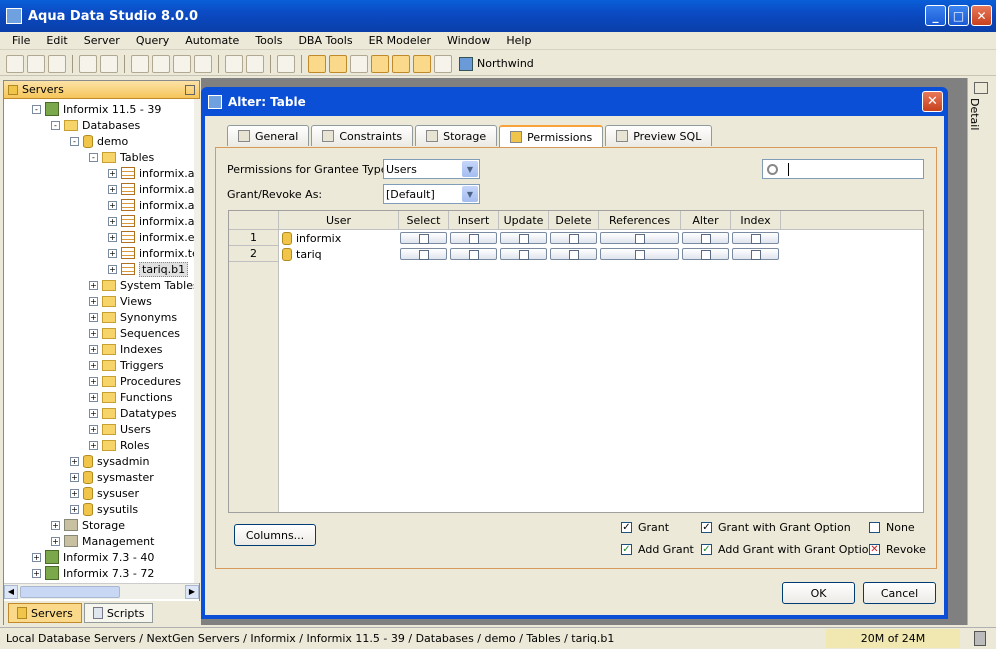 This screenshot has height=649, width=996. Describe the element at coordinates (182, 63) in the screenshot. I see `compare-icon` at that location.